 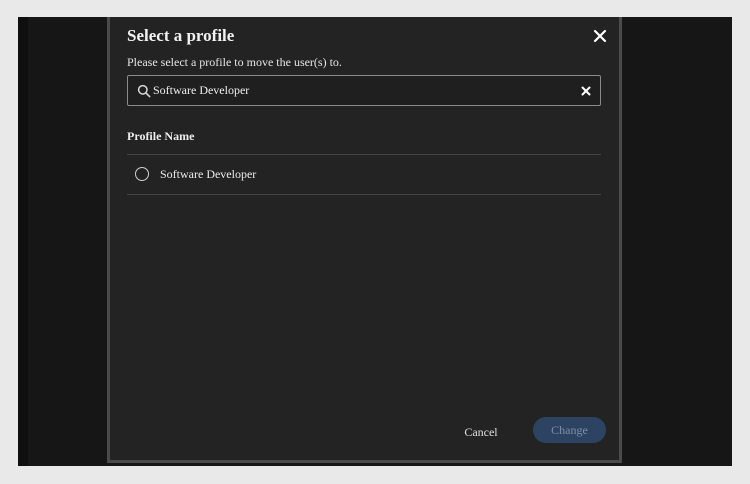 What do you see at coordinates (358, 90) in the screenshot?
I see `search-input` at bounding box center [358, 90].